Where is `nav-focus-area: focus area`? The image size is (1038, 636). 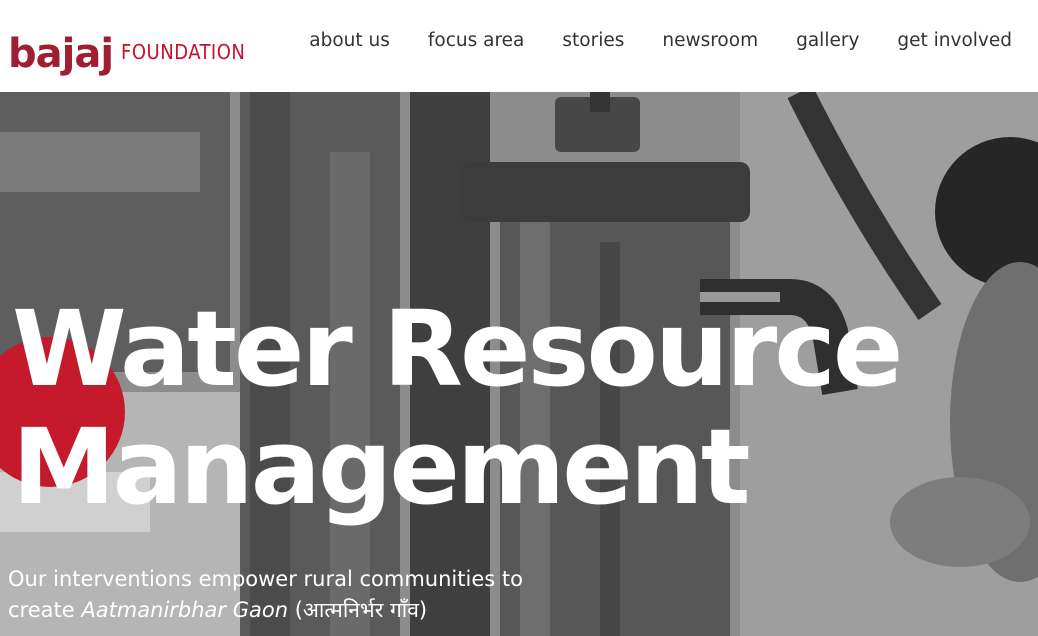
nav-focus-area: focus area is located at coordinates (476, 40).